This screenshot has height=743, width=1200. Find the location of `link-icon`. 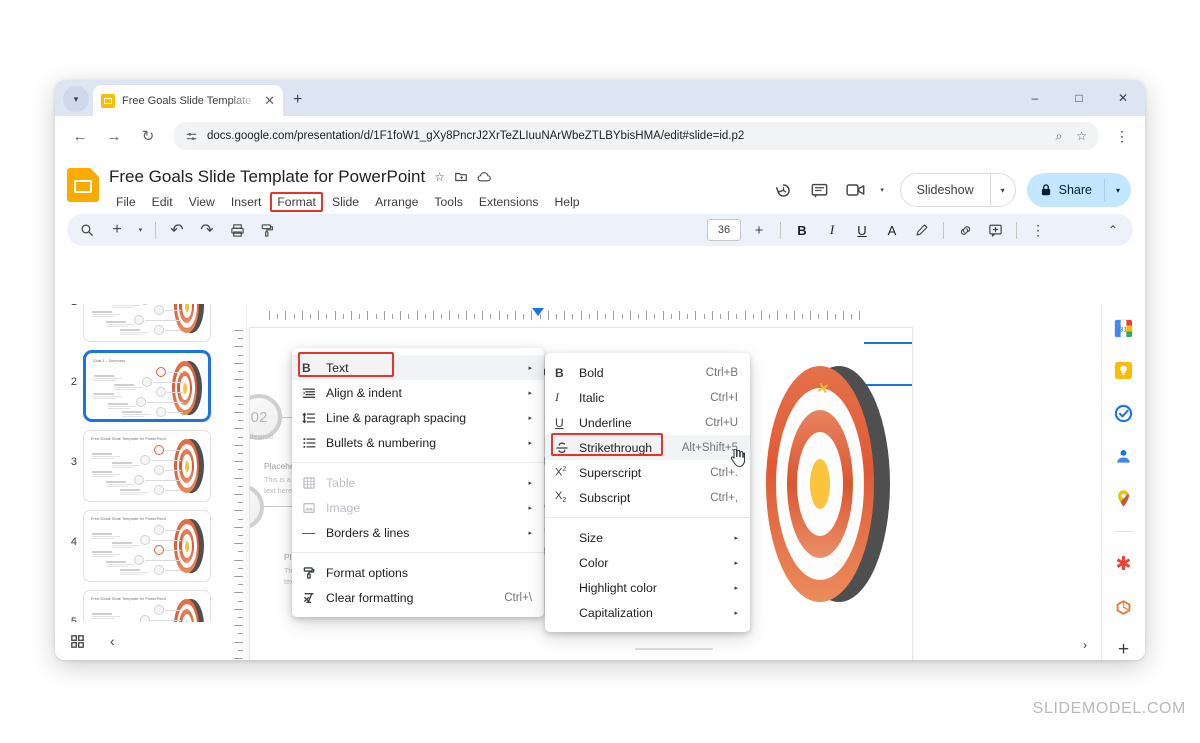

link-icon is located at coordinates (965, 230).